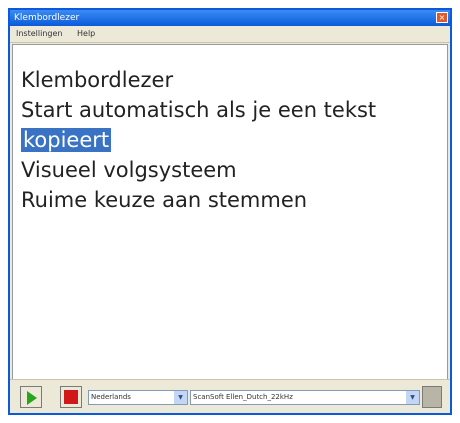 Image resolution: width=460 pixels, height=423 pixels. I want to click on close-button: ×, so click(442, 17).